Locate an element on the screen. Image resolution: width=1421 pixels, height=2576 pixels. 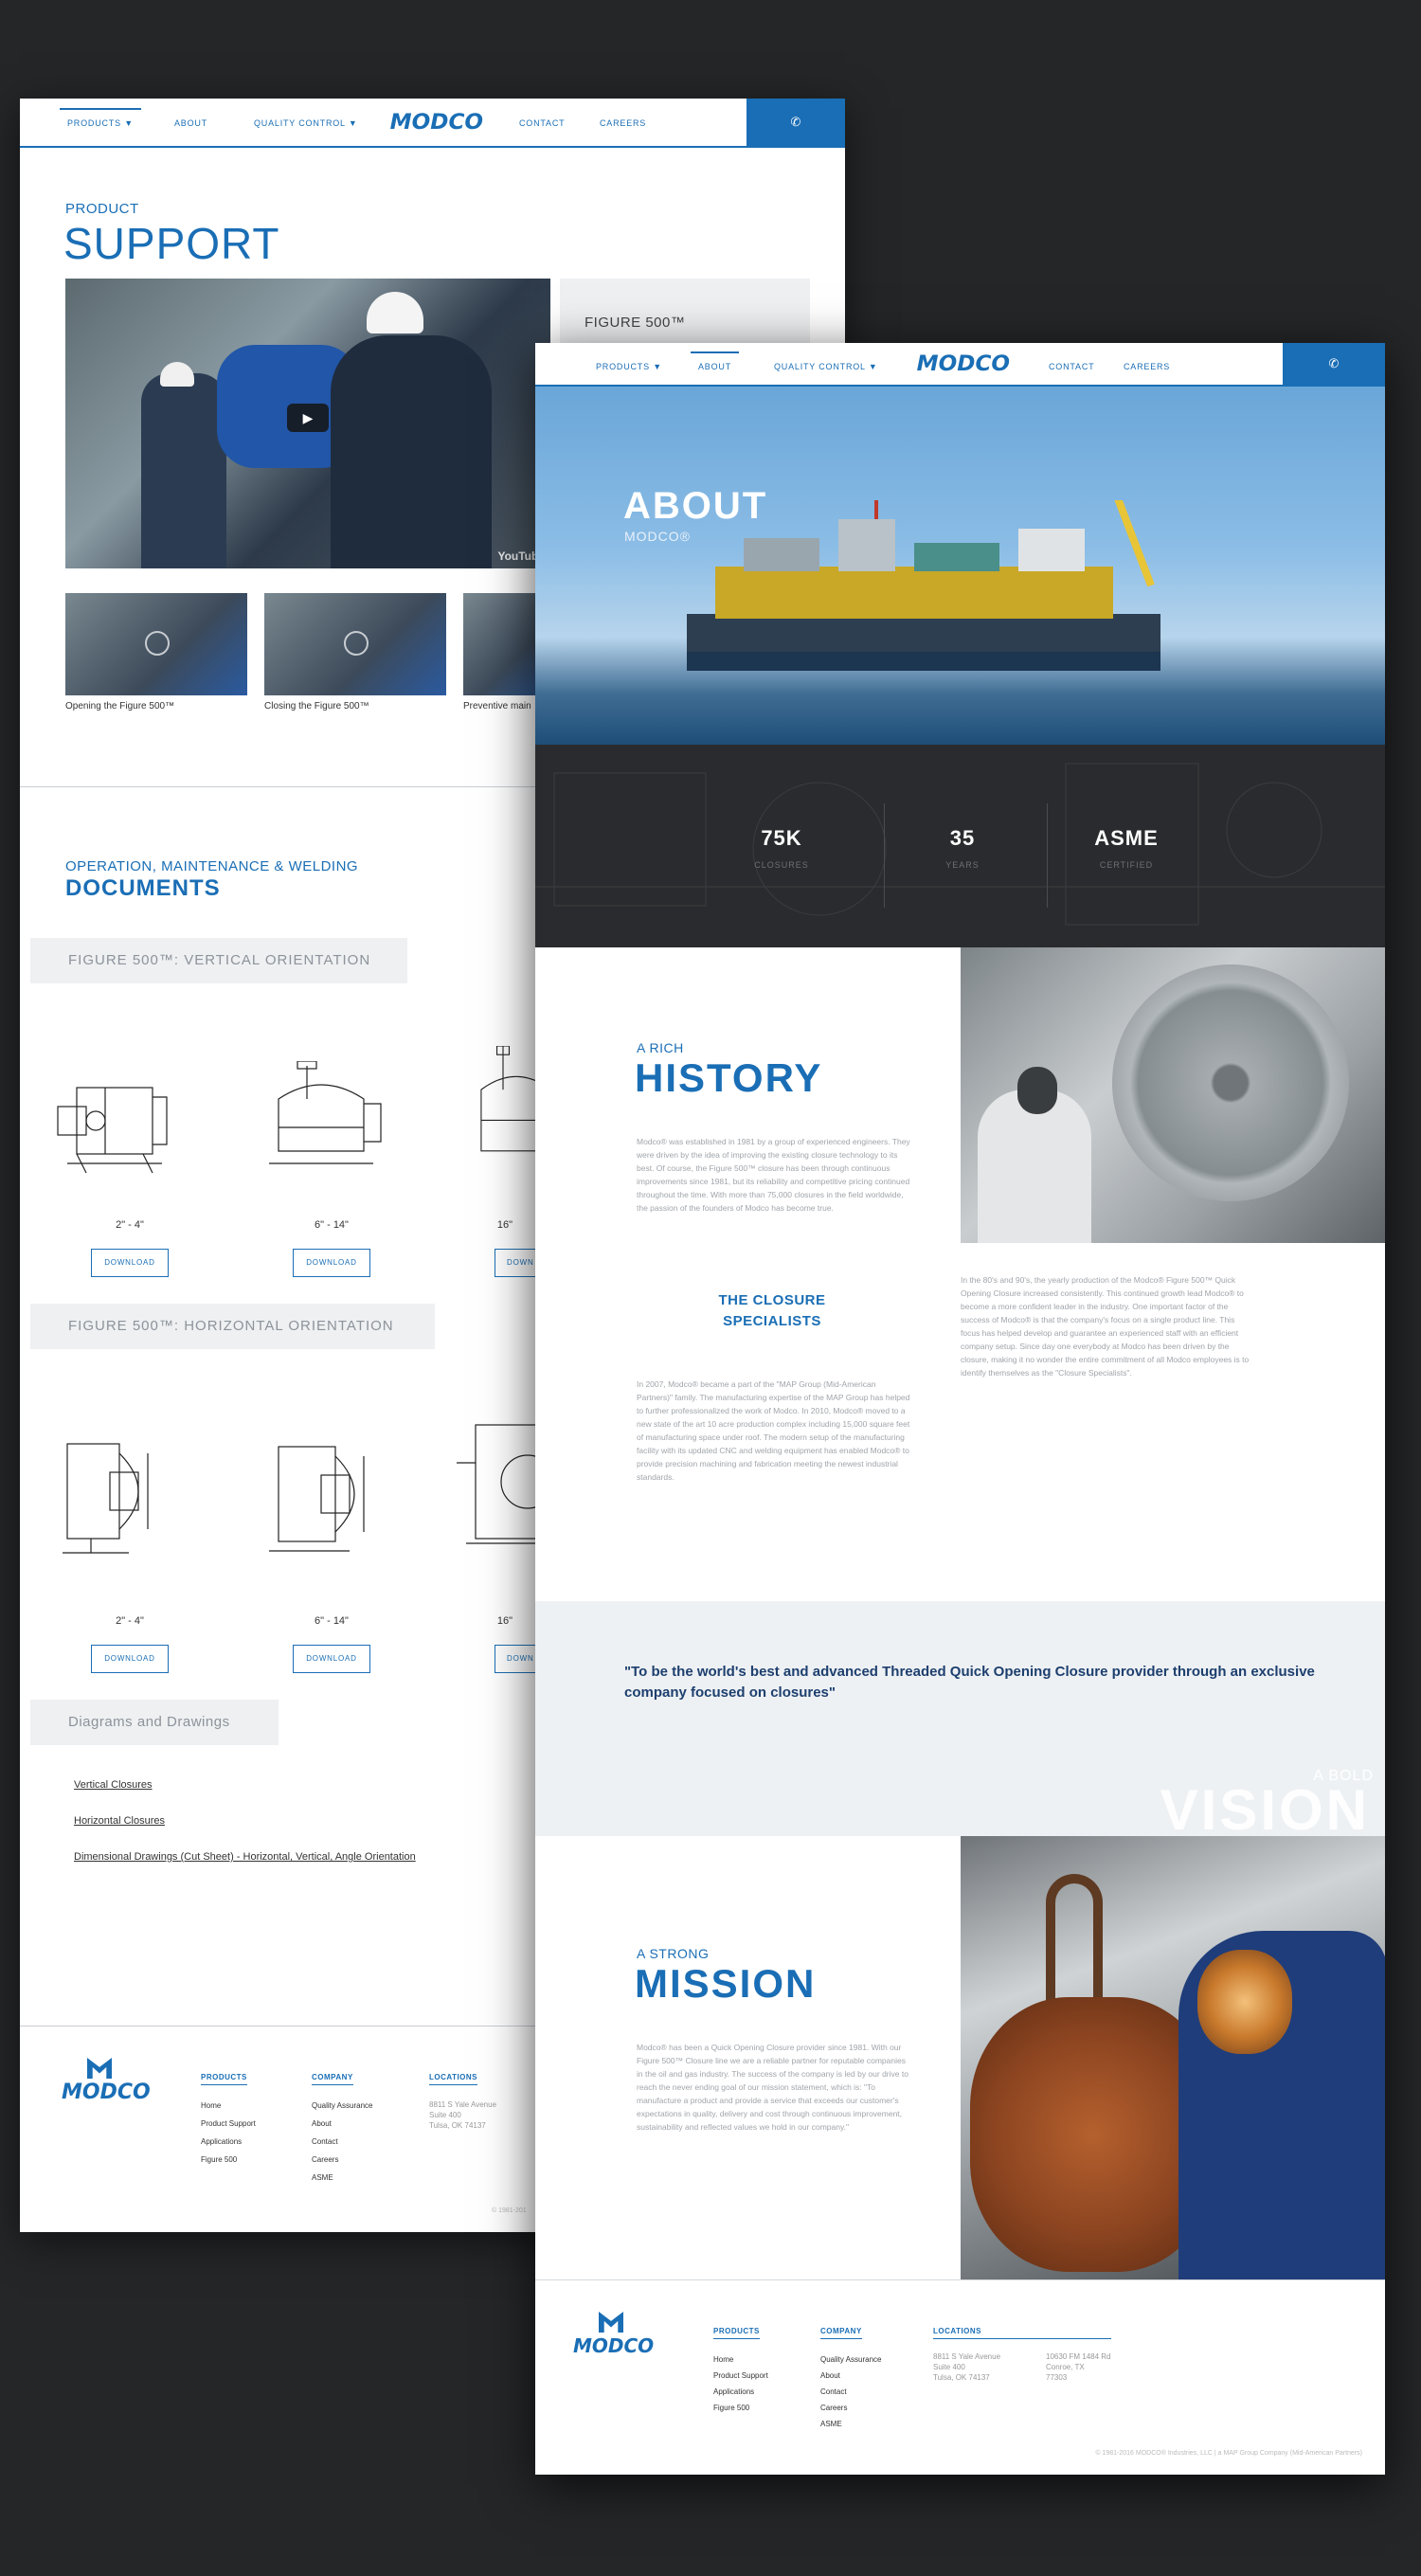
hero-subtitle: MODCO® is located at coordinates (657, 536).